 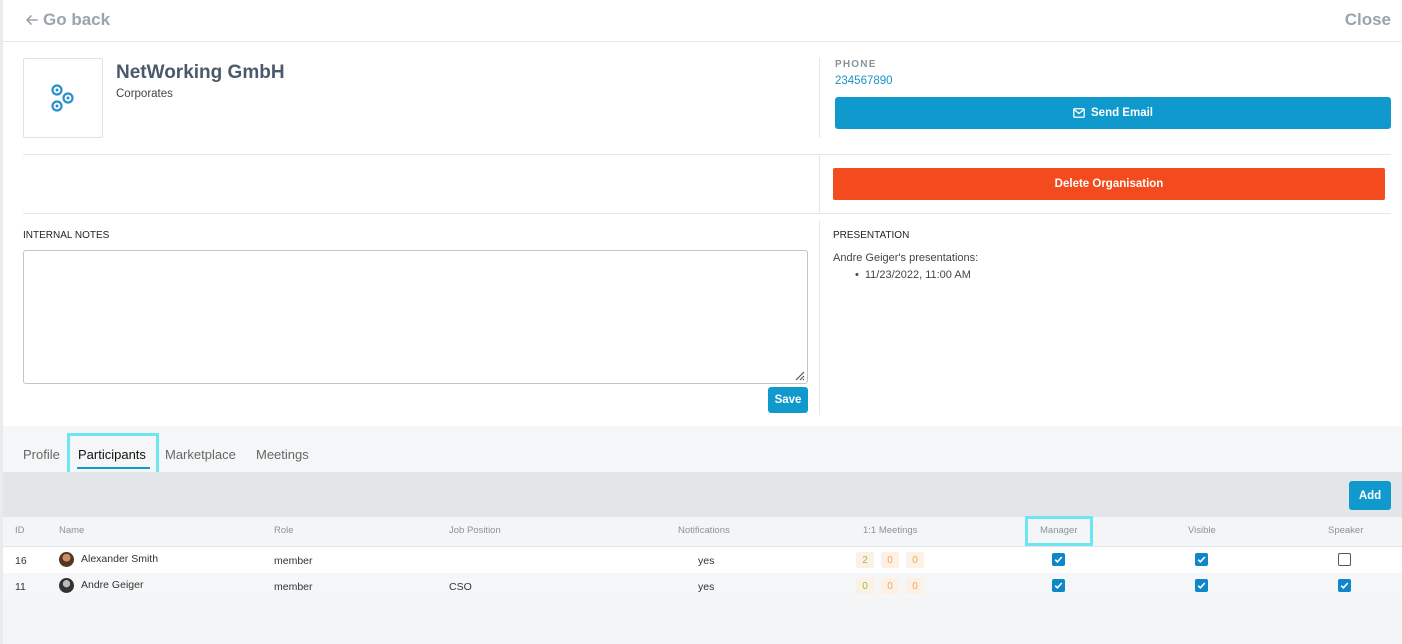 What do you see at coordinates (415, 317) in the screenshot?
I see `internal-notes-textarea` at bounding box center [415, 317].